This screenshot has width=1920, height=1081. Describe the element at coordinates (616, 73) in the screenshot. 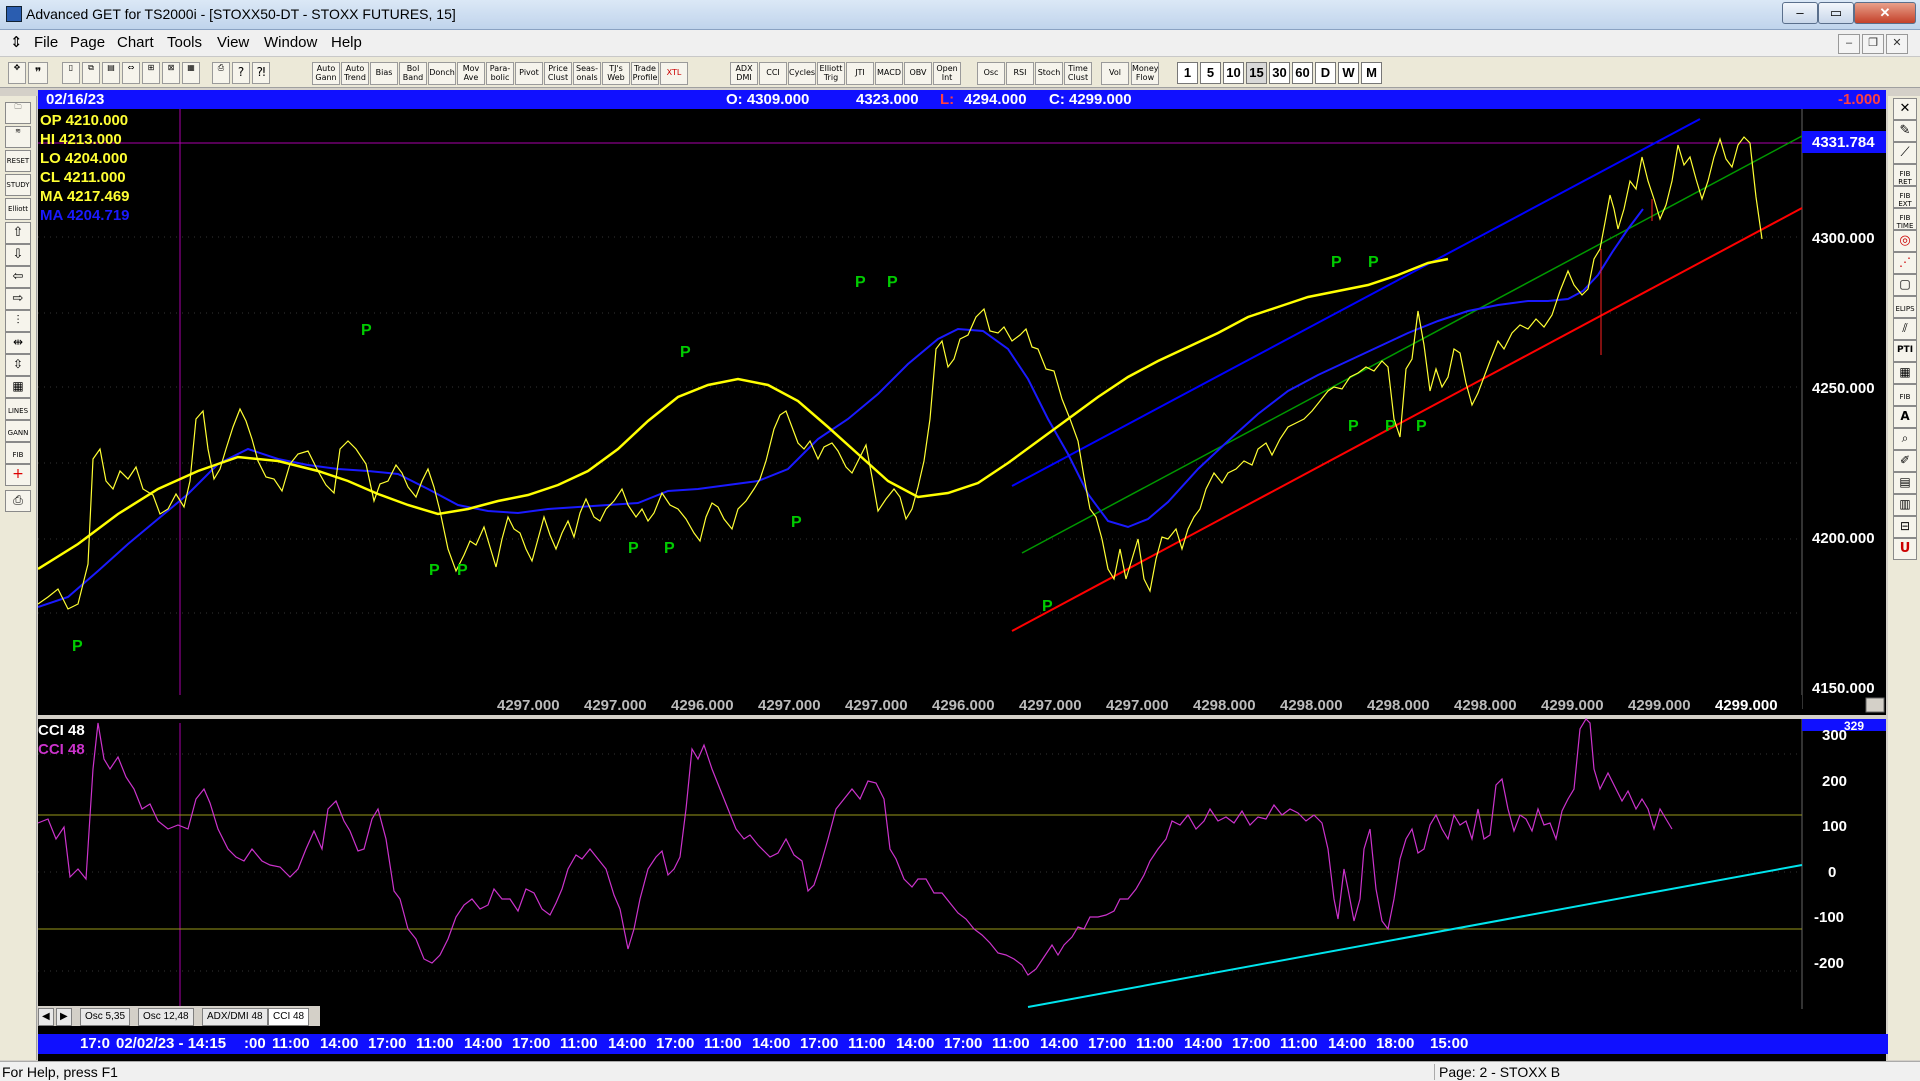

I see `tool-tjs-web: TJ's Web` at that location.